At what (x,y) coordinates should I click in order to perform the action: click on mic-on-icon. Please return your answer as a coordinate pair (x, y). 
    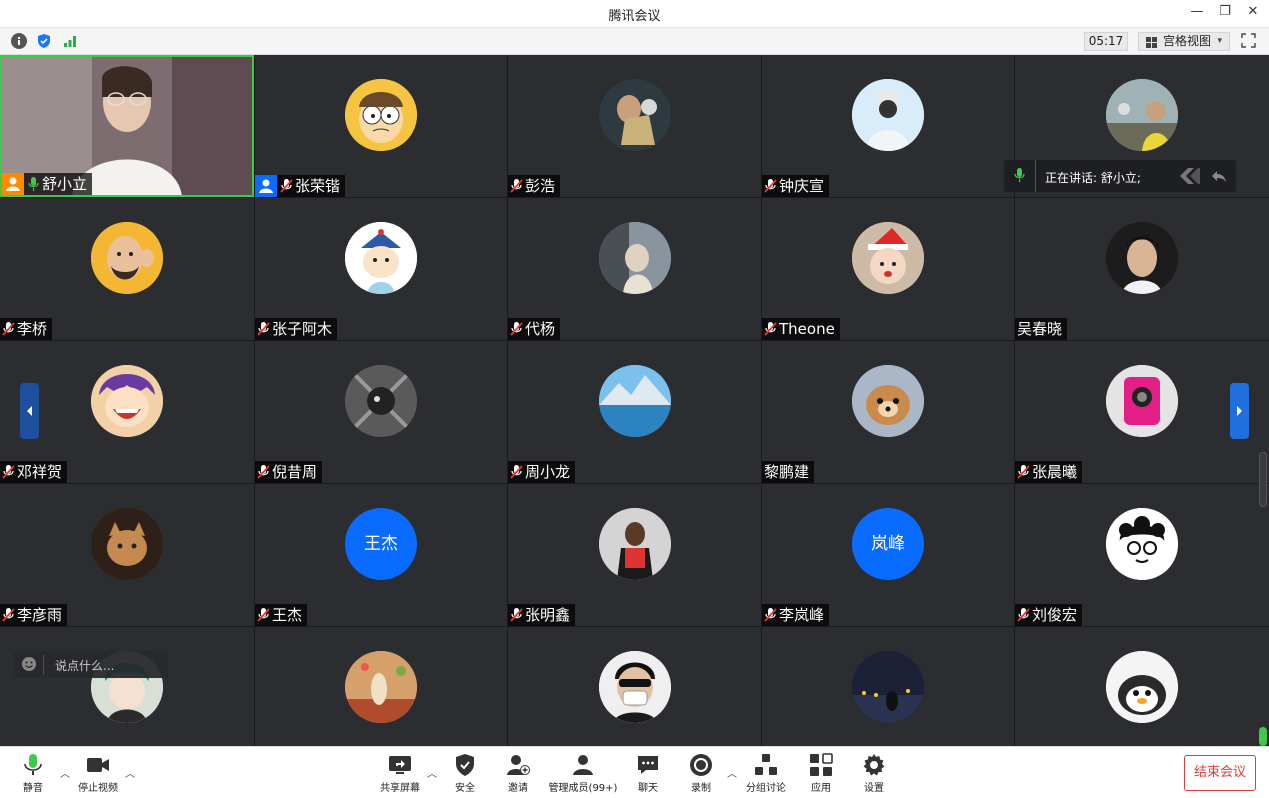
    Looking at the image, I should click on (33, 184).